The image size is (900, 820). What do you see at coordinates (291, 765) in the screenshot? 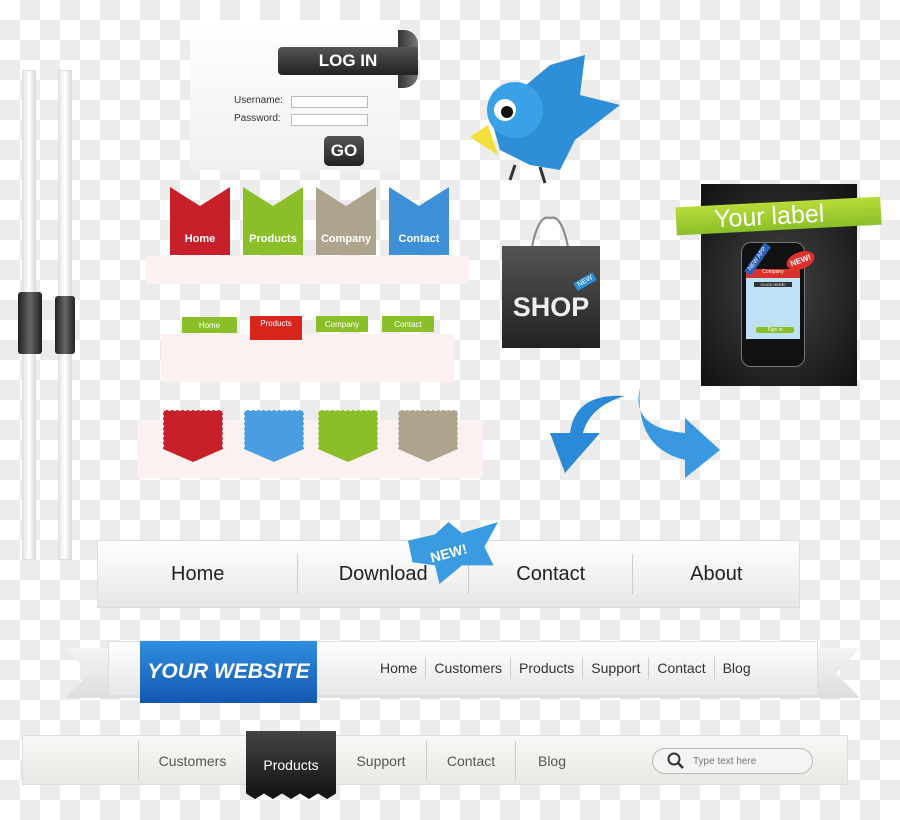
I see `nav-products-active: Products` at bounding box center [291, 765].